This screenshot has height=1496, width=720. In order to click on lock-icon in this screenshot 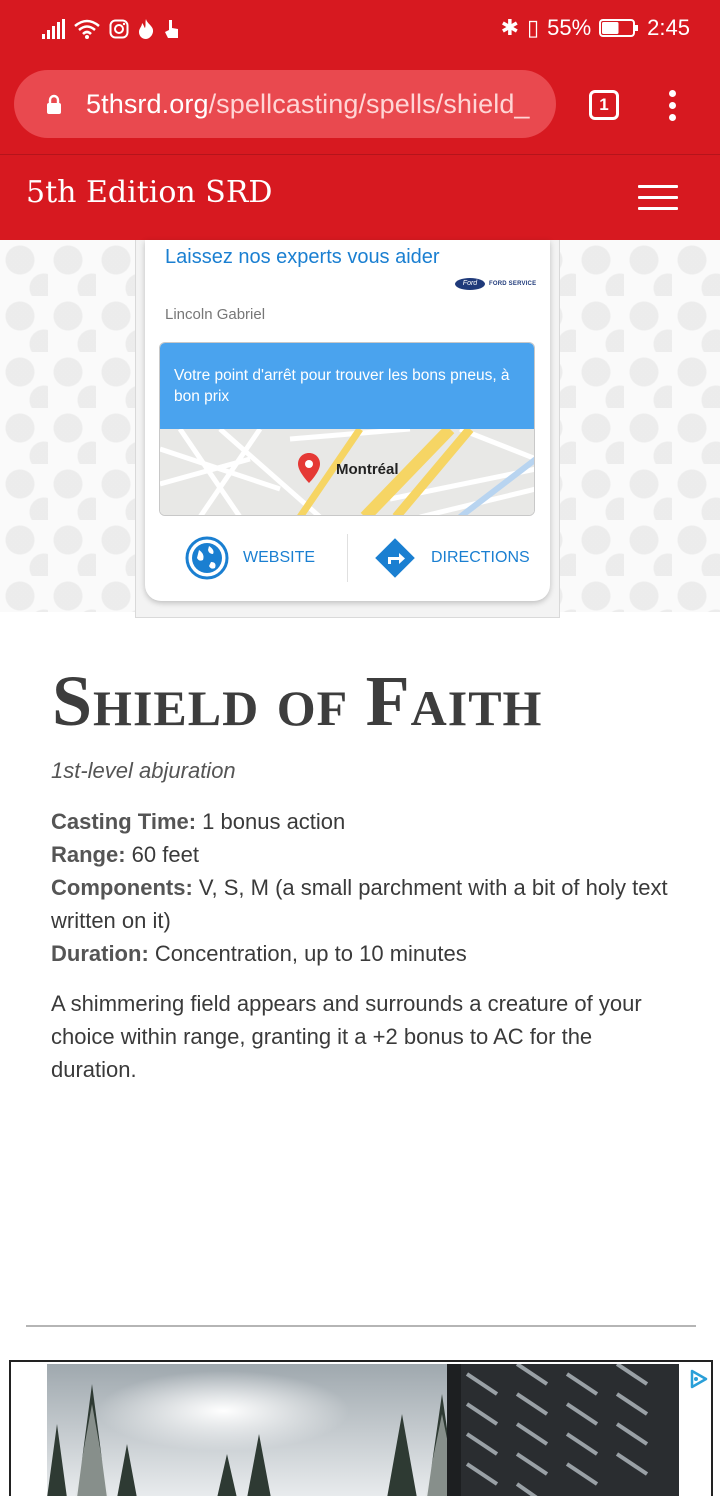, I will do `click(54, 104)`.